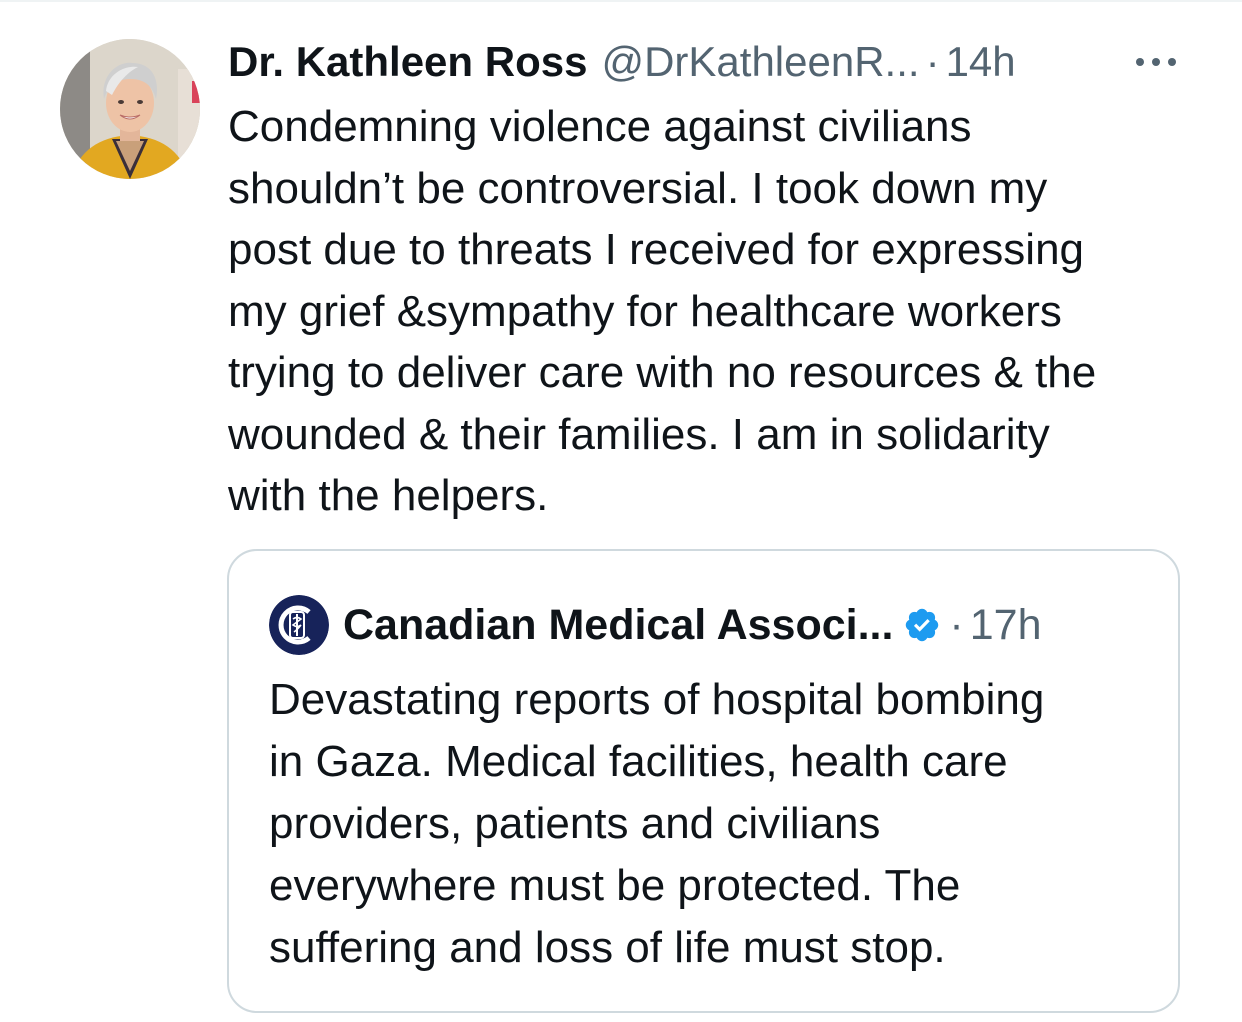 Image resolution: width=1242 pixels, height=1022 pixels. I want to click on author-avatar, so click(130, 109).